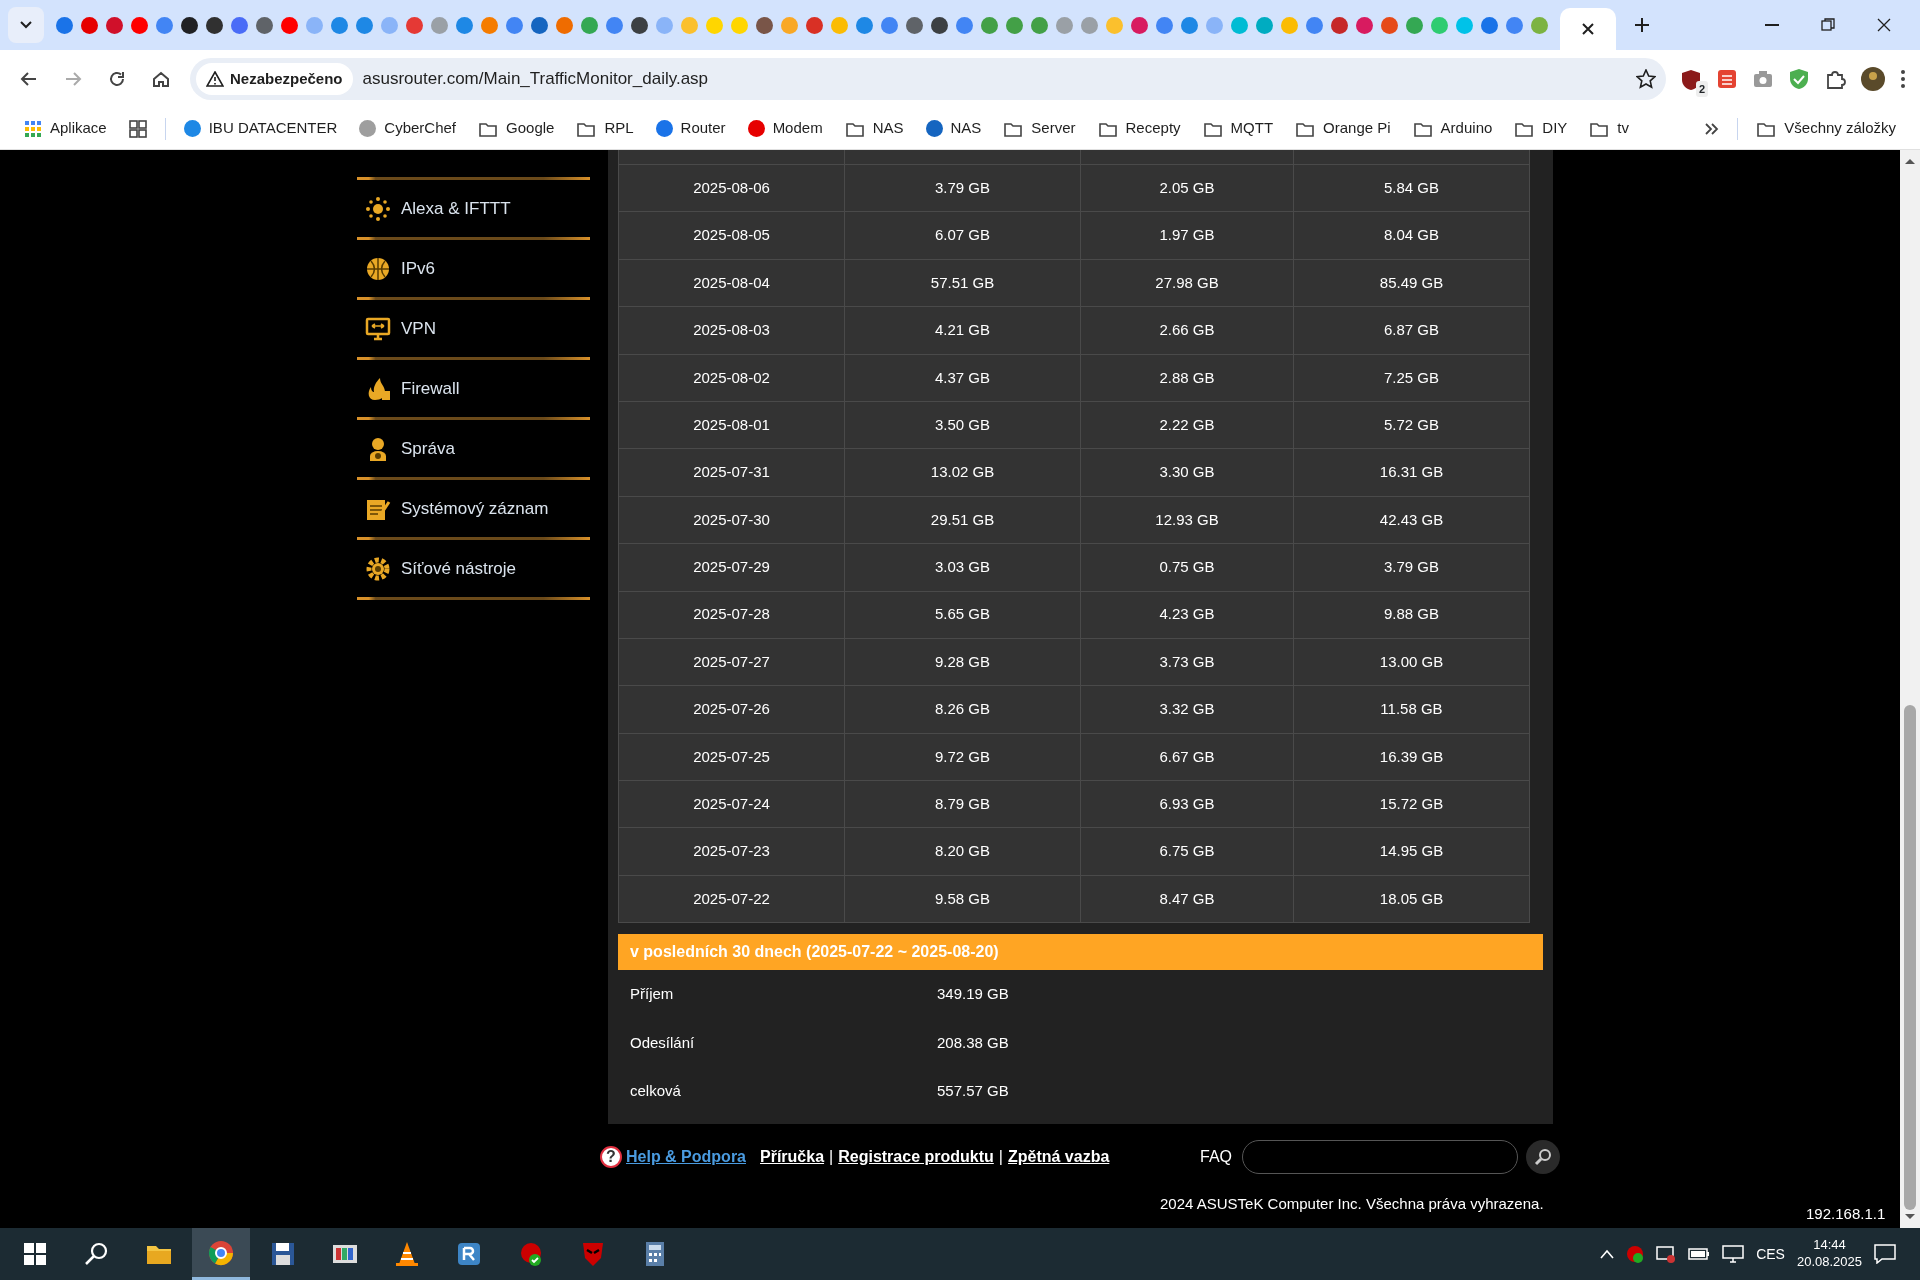 The image size is (1920, 1280). I want to click on table-cell: 2025-07-28, so click(731, 615).